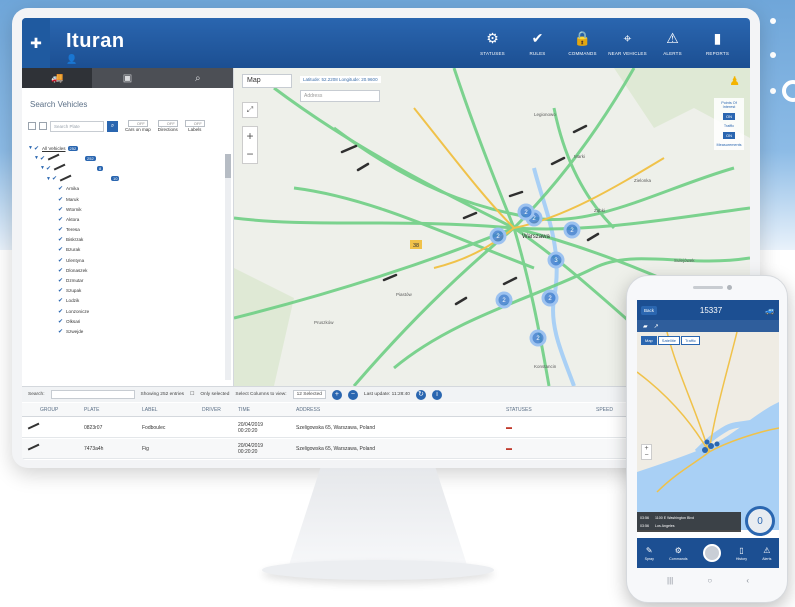  Describe the element at coordinates (766, 553) in the screenshot. I see `bottom-nav-alerts: ⚠ Alerts` at that location.